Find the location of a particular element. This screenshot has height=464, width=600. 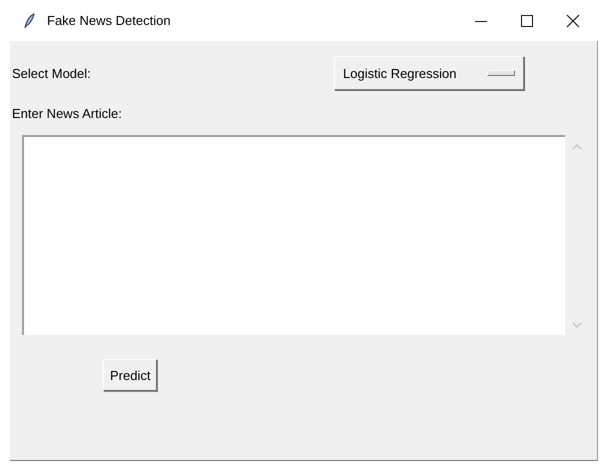

model-dropdown: Logistic Regression is located at coordinates (429, 73).